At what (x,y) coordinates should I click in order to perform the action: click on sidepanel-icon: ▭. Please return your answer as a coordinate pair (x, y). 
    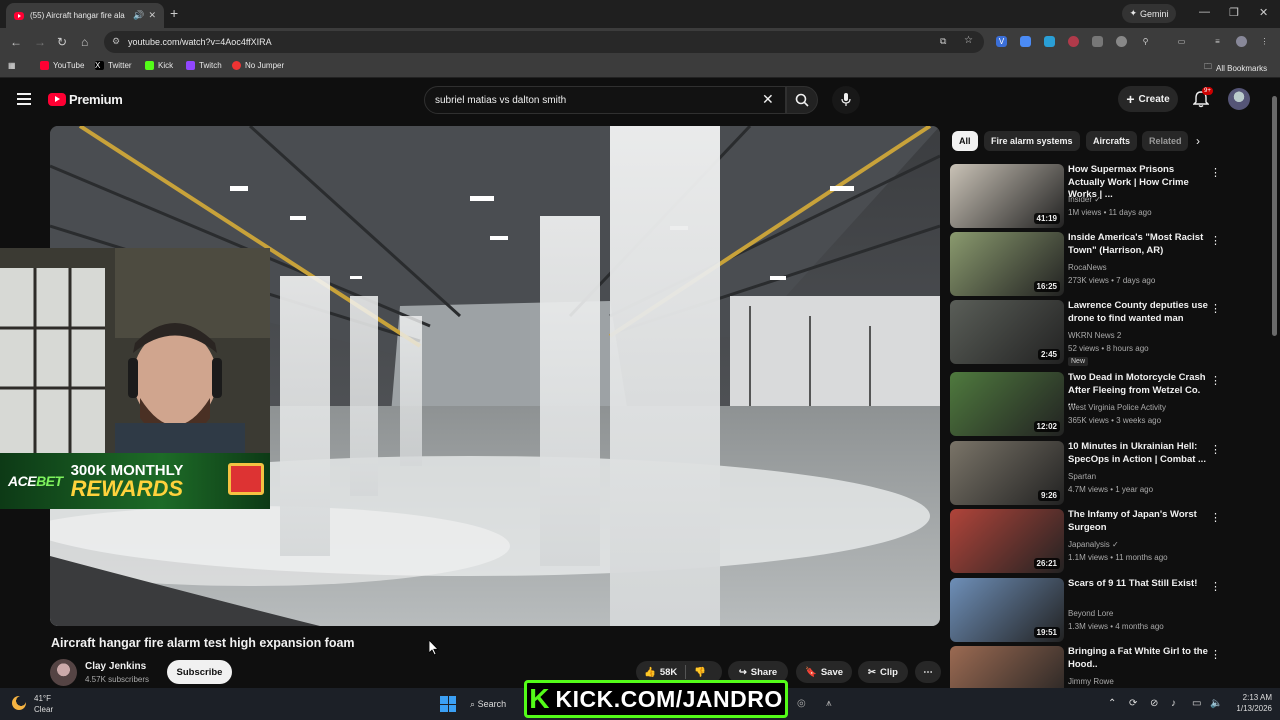
    Looking at the image, I should click on (1181, 41).